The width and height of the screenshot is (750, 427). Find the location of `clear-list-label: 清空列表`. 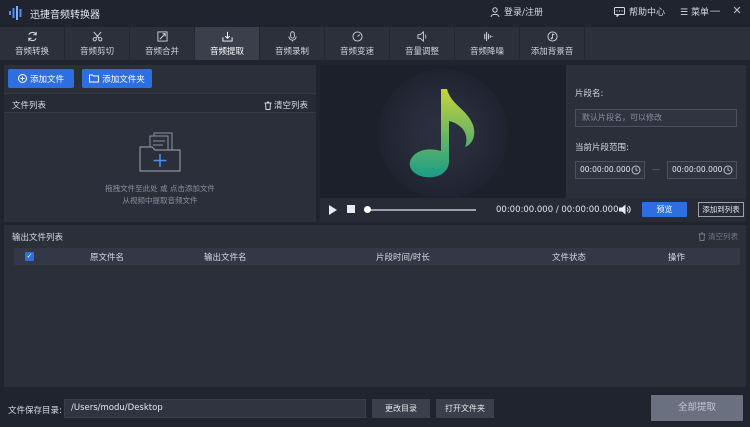

clear-list-label: 清空列表 is located at coordinates (290, 106).